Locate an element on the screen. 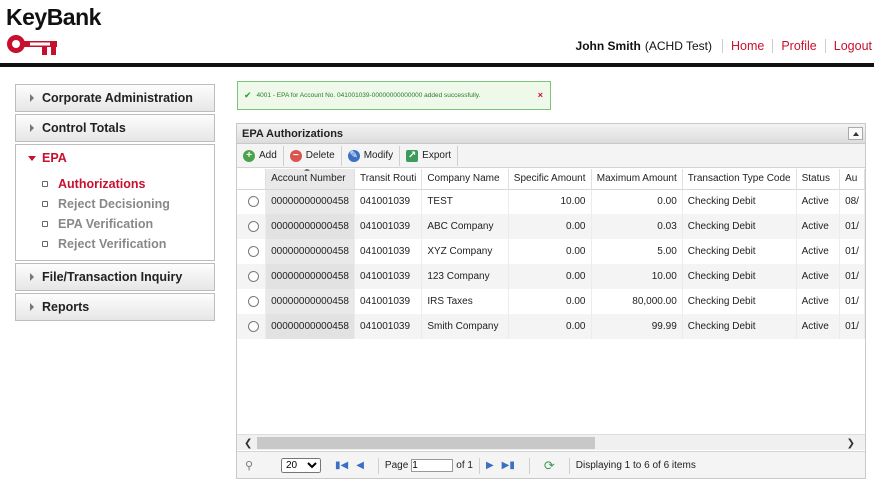 The height and width of the screenshot is (488, 874). previous-page-icon: ◀ is located at coordinates (360, 465).